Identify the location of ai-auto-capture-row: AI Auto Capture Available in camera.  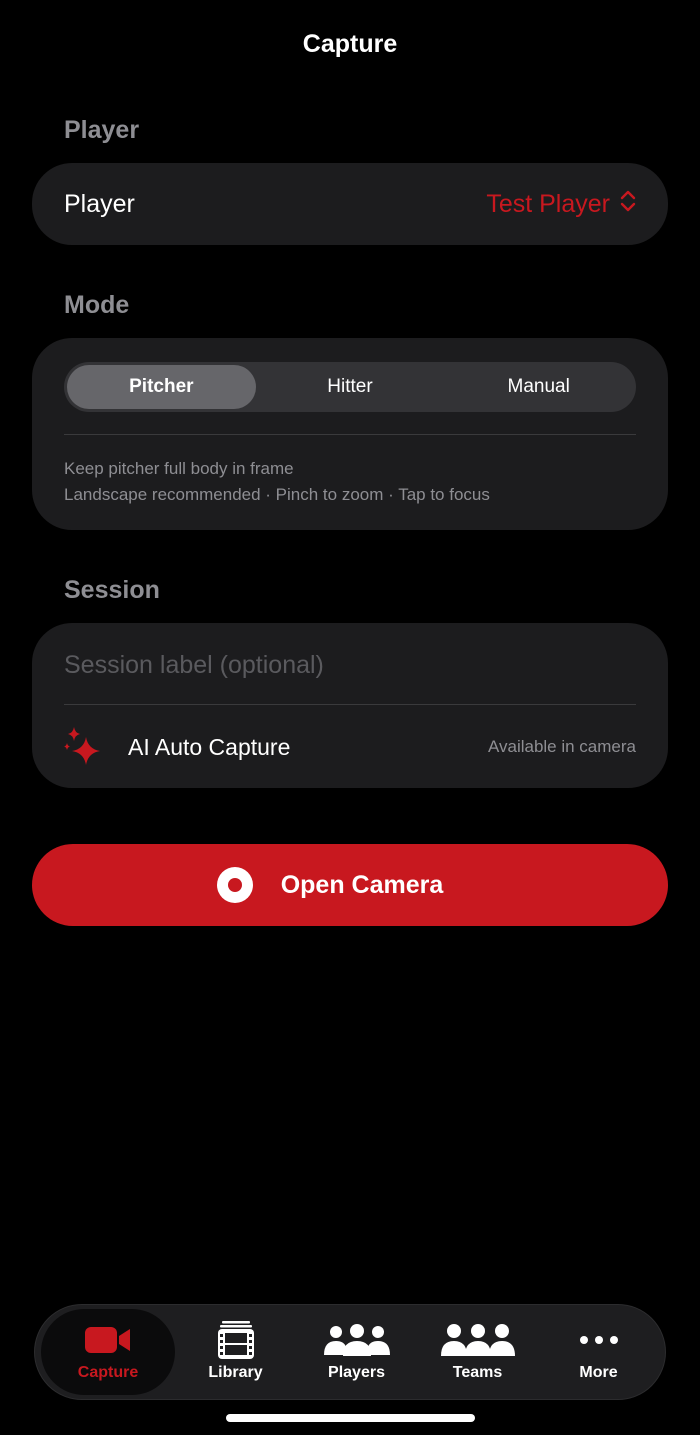
(350, 747).